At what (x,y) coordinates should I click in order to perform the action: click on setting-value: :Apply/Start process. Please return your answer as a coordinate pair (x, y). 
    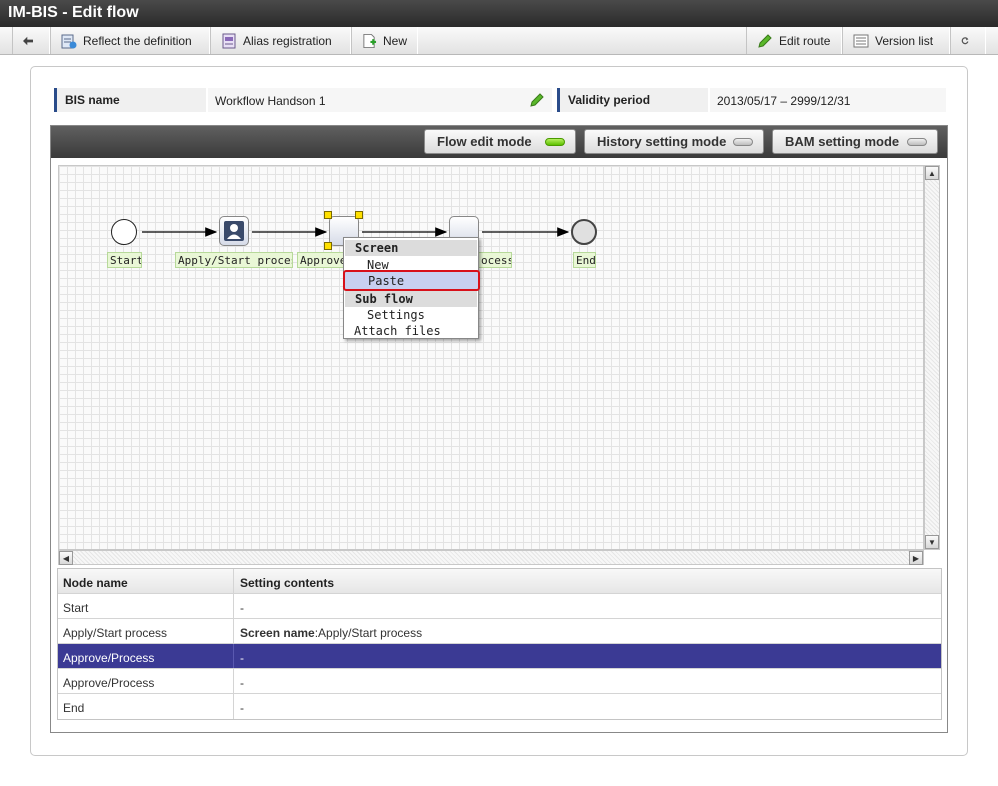
    Looking at the image, I should click on (368, 633).